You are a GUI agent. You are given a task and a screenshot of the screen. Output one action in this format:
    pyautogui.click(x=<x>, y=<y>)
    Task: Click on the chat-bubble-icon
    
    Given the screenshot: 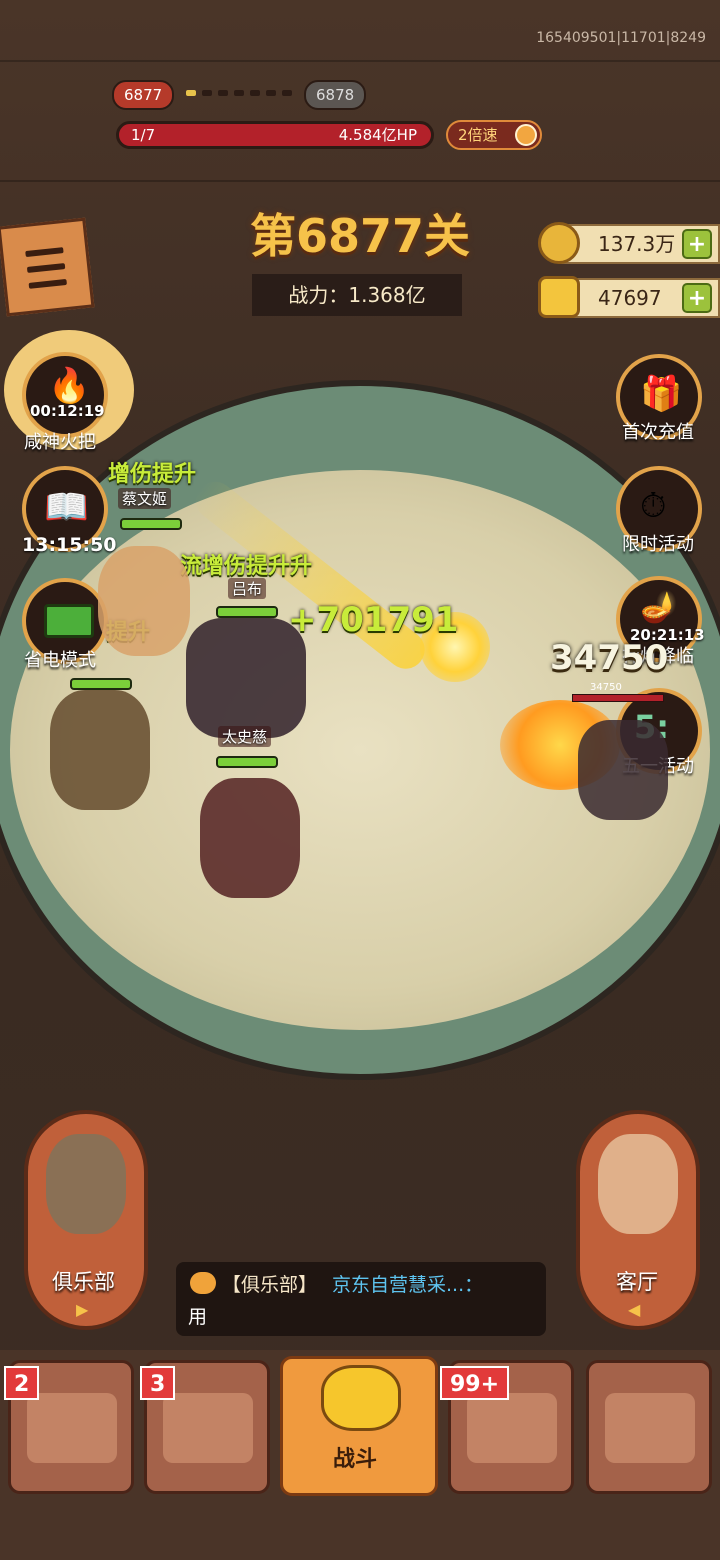 What is the action you would take?
    pyautogui.click(x=203, y=1283)
    